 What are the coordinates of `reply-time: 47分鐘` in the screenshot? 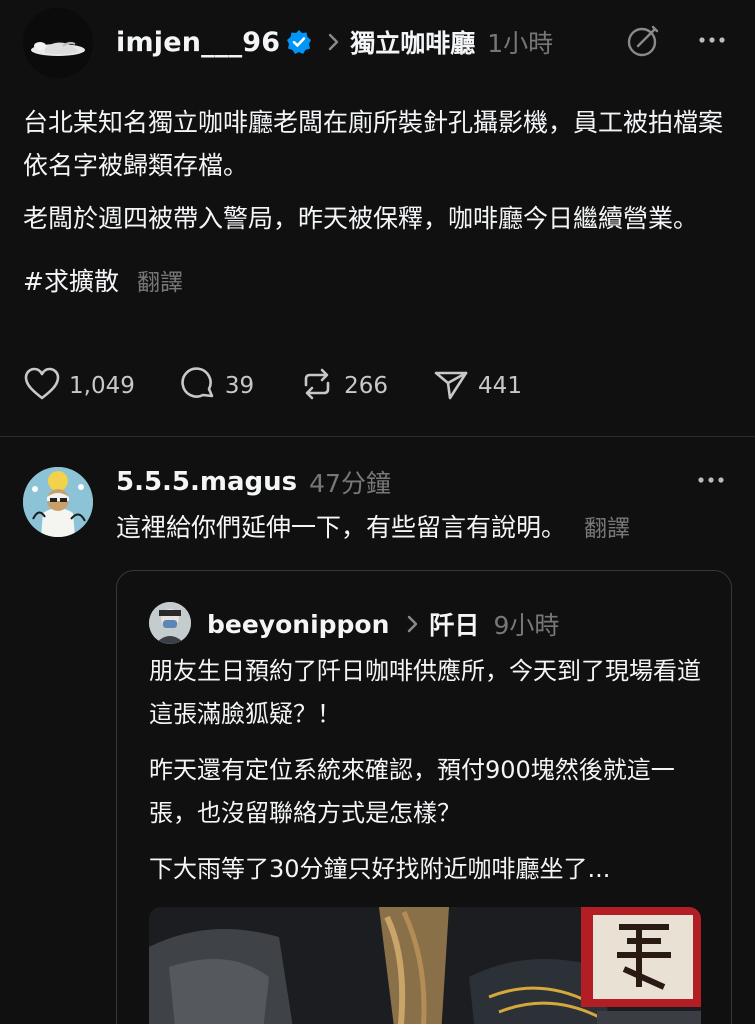 It's located at (350, 483).